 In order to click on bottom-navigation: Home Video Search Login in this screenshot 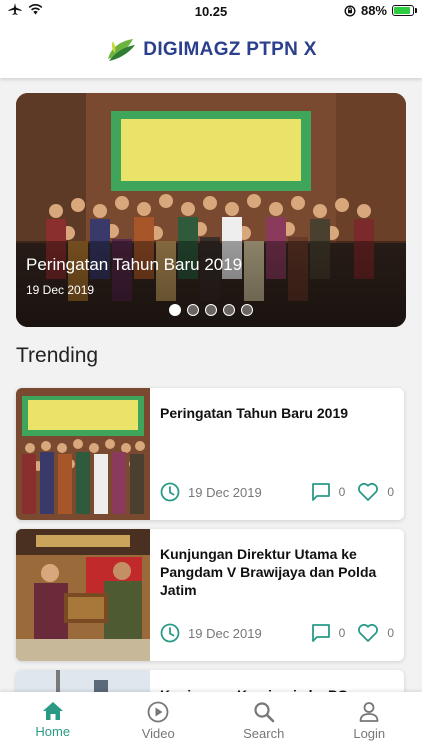, I will do `click(211, 721)`.